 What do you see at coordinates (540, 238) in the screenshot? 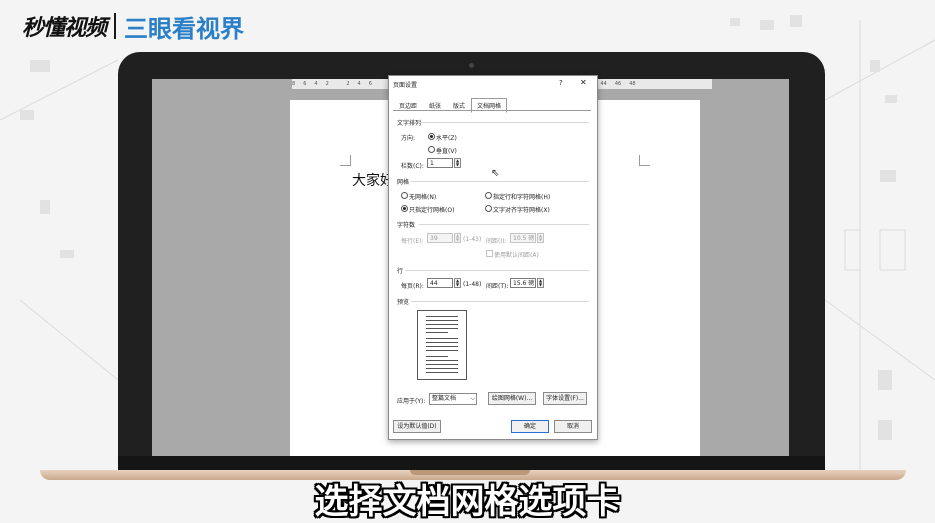
I see `char-pitch-stepper: ▲ ▼` at bounding box center [540, 238].